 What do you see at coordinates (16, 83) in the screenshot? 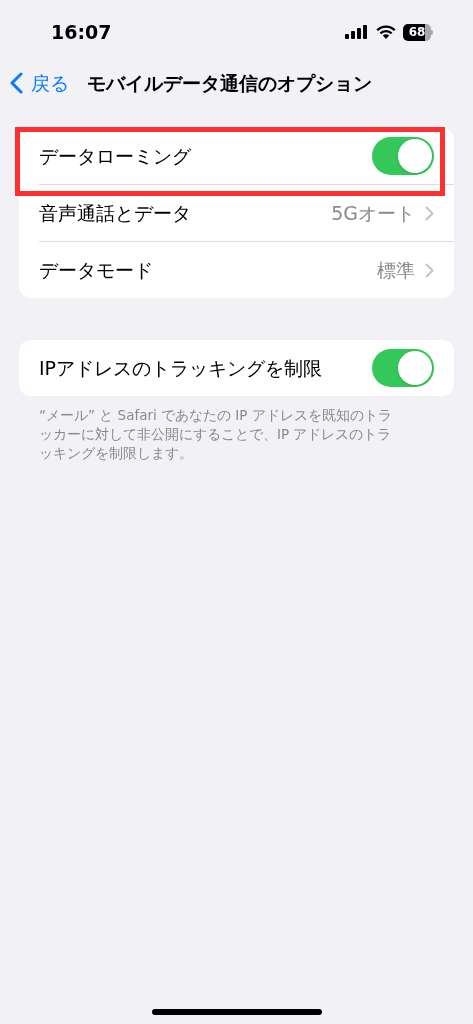
I see `back-chevron-icon` at bounding box center [16, 83].